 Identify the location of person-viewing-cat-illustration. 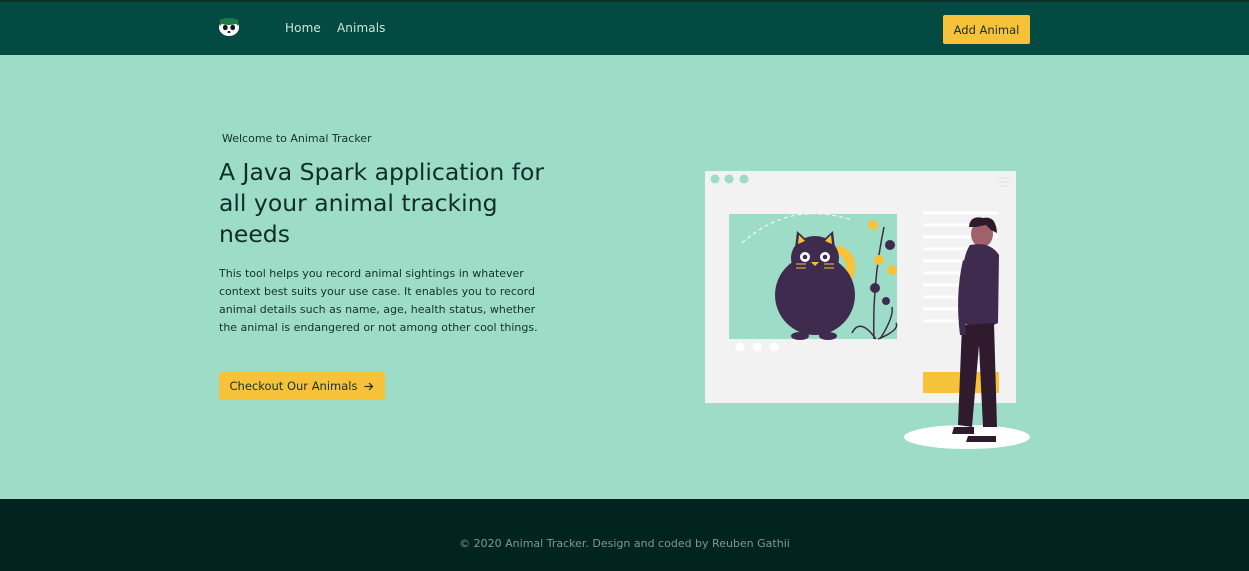
(867, 310).